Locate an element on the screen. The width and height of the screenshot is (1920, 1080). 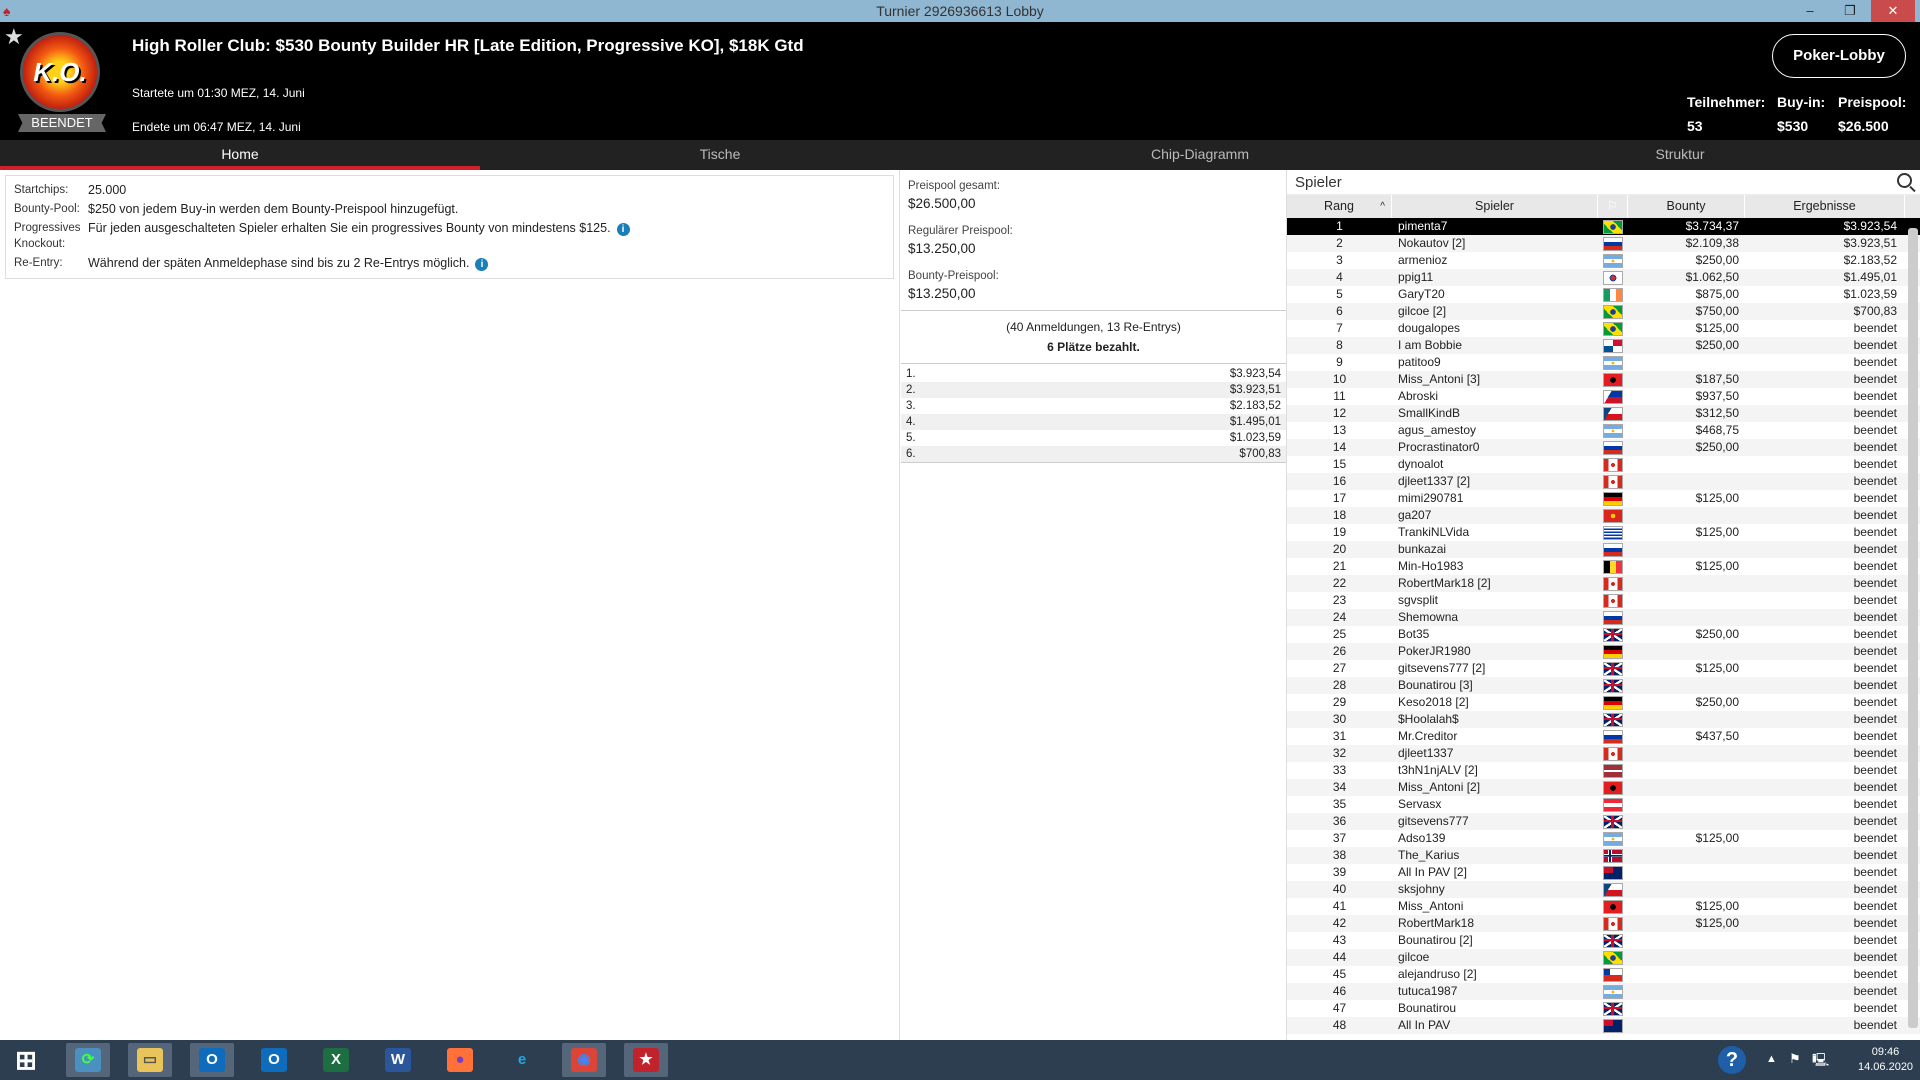
player-row: 44 gilcoe beendet is located at coordinates (1603, 957).